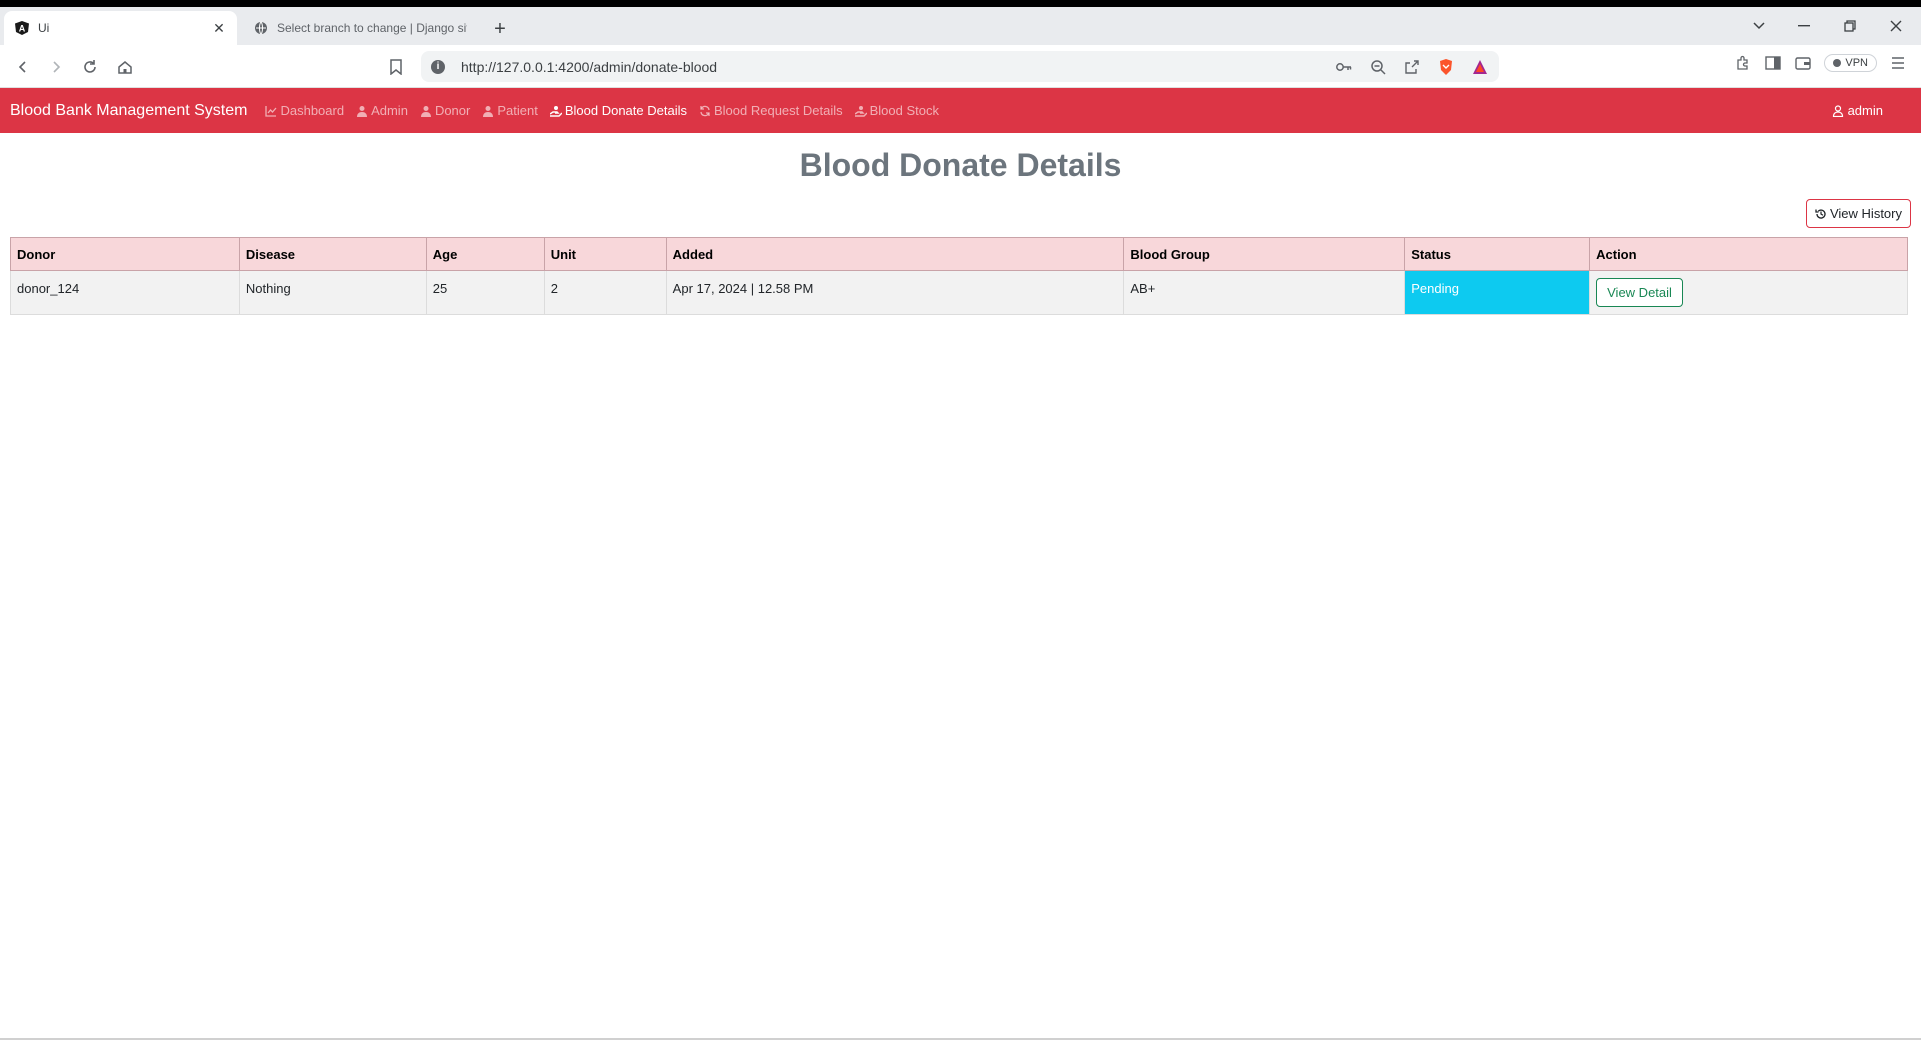  Describe the element at coordinates (960, 213) in the screenshot. I see `page-toolbar: View History` at that location.